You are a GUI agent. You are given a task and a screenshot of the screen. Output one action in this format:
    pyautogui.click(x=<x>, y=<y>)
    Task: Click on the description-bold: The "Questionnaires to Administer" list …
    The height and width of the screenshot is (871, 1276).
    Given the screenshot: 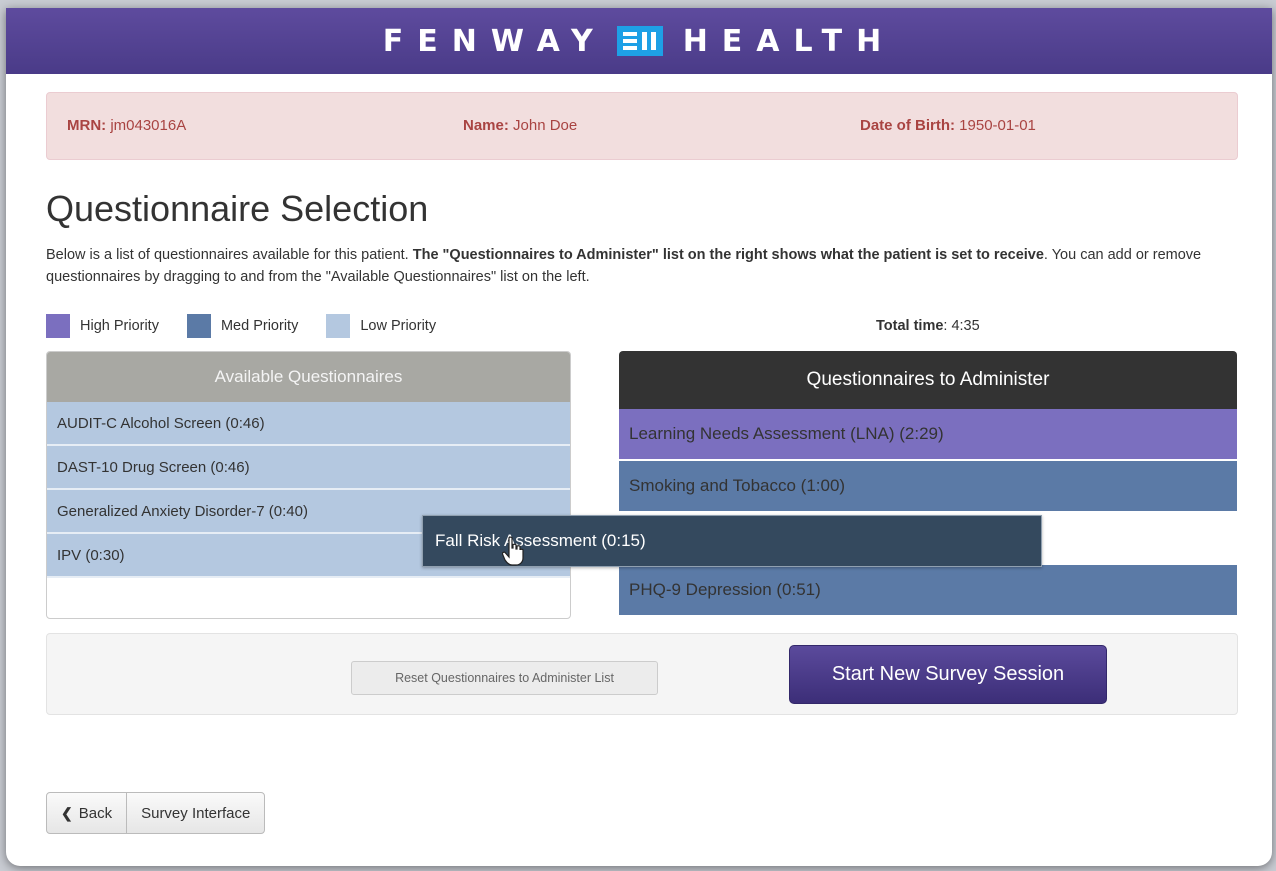 What is the action you would take?
    pyautogui.click(x=728, y=255)
    